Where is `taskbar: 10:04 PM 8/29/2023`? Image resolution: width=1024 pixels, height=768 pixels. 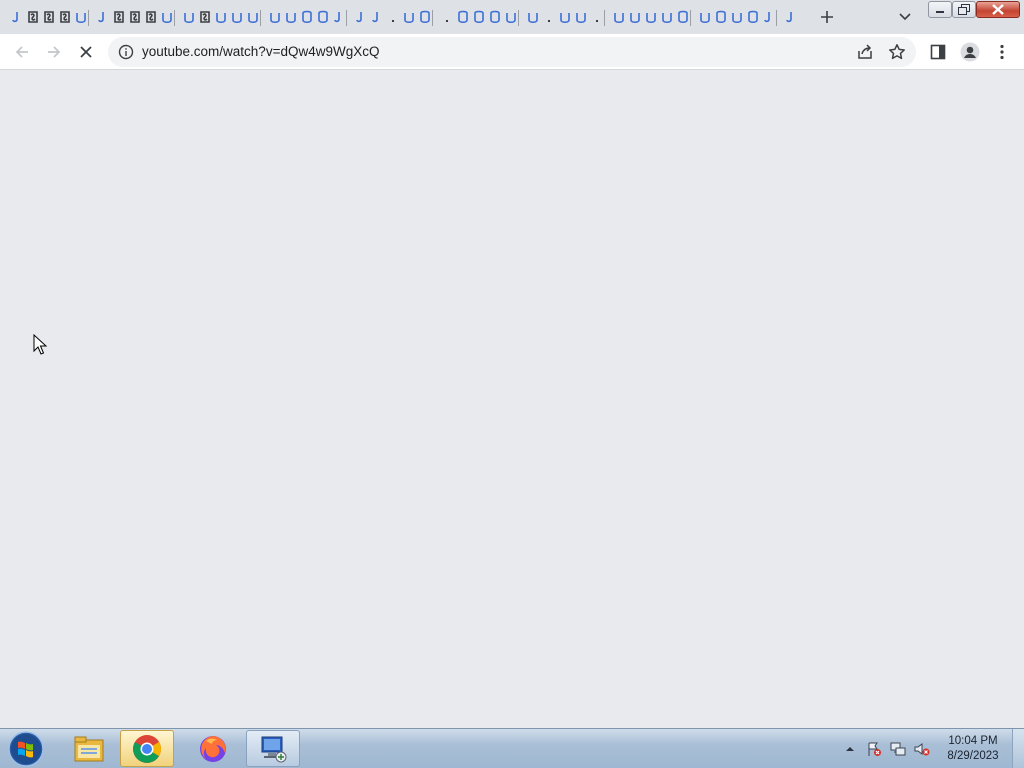 taskbar: 10:04 PM 8/29/2023 is located at coordinates (512, 748).